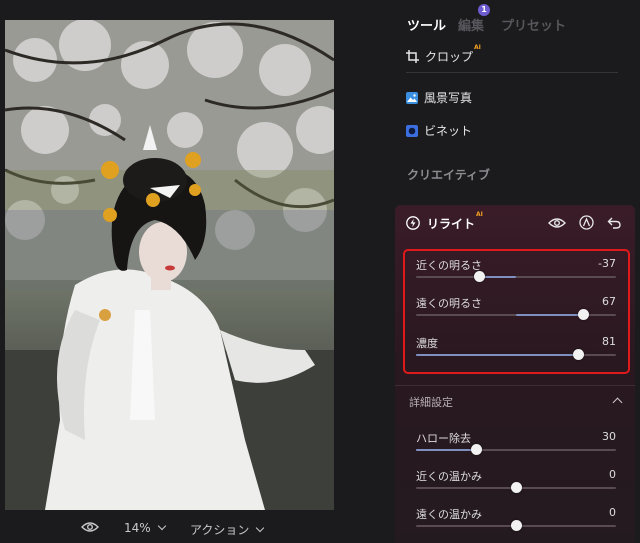 This screenshot has width=640, height=543. I want to click on tool-landscape-label: 風景写真, so click(448, 98).